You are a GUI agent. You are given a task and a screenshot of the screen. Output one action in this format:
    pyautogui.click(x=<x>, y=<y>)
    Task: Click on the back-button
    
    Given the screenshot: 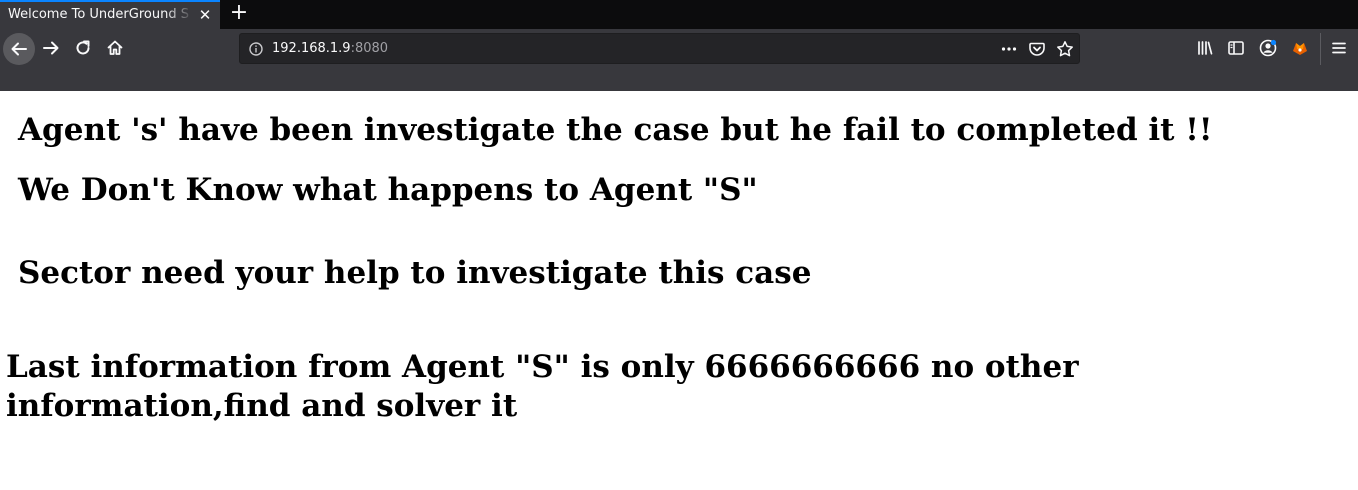 What is the action you would take?
    pyautogui.click(x=19, y=49)
    